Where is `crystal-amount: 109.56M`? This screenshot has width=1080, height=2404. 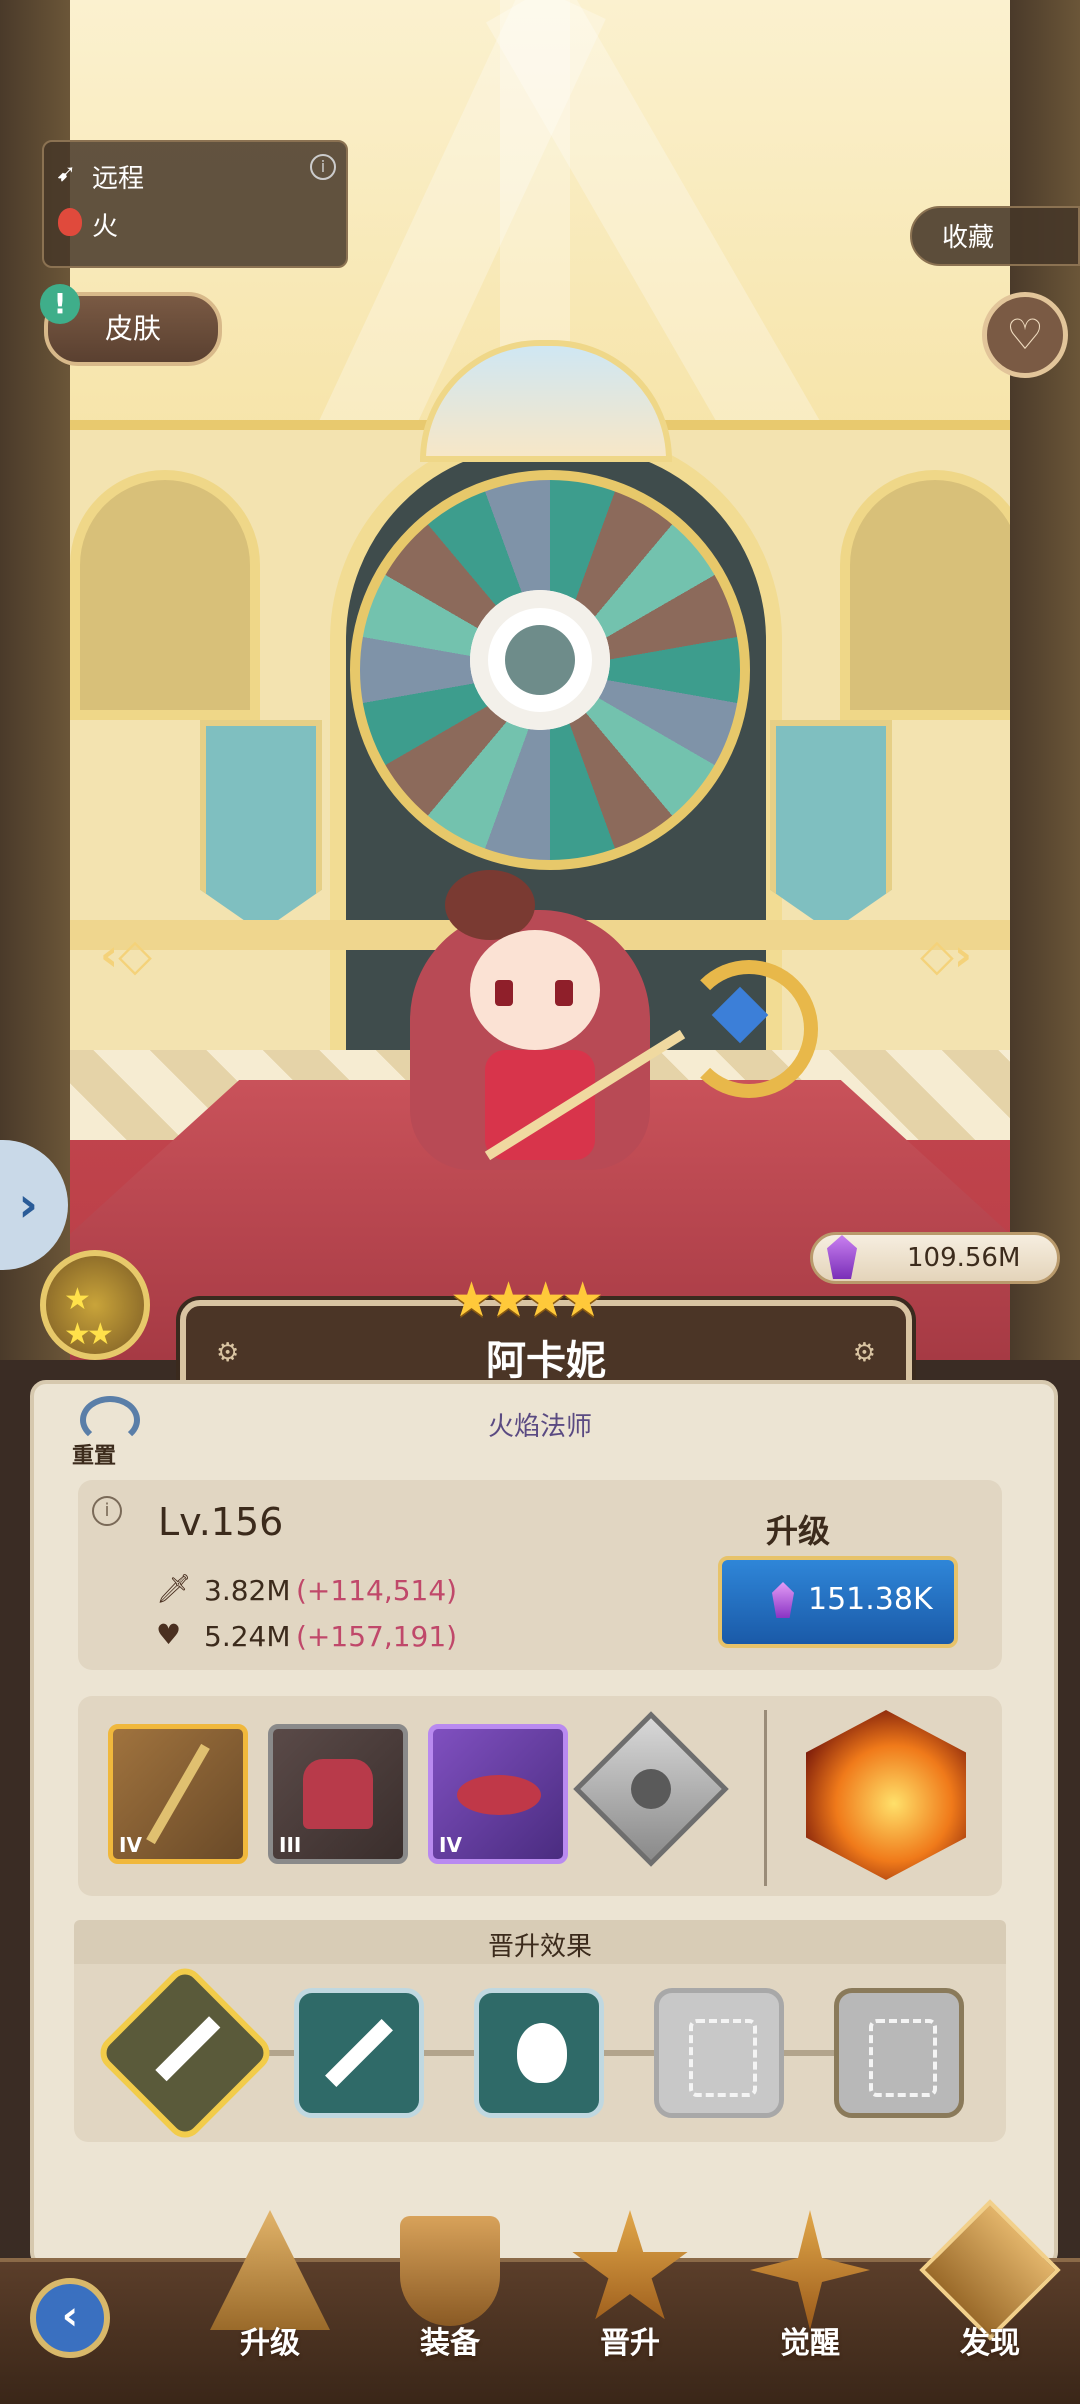 crystal-amount: 109.56M is located at coordinates (964, 1258).